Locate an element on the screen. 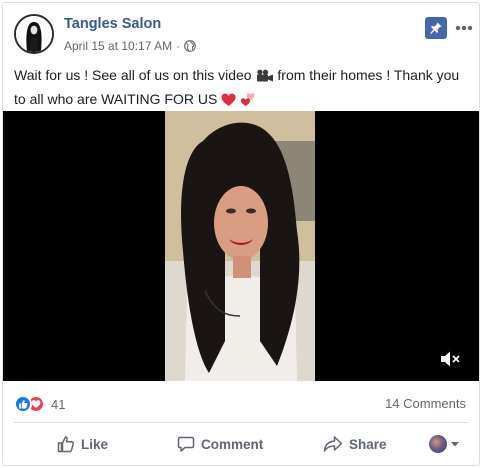 The image size is (482, 468). user-avatar is located at coordinates (438, 444).